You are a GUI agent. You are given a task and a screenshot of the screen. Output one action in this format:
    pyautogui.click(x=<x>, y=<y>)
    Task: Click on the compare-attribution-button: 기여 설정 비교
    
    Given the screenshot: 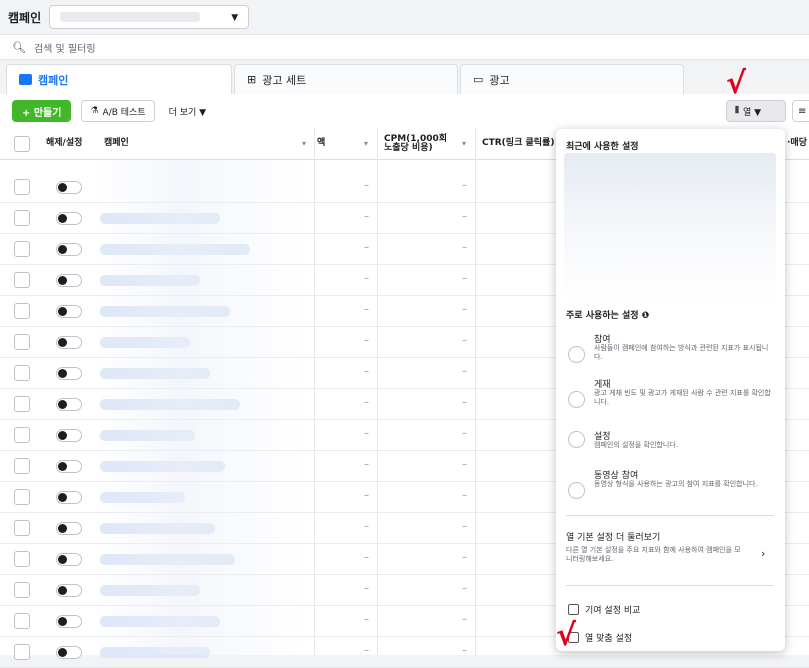 What is the action you would take?
    pyautogui.click(x=604, y=609)
    